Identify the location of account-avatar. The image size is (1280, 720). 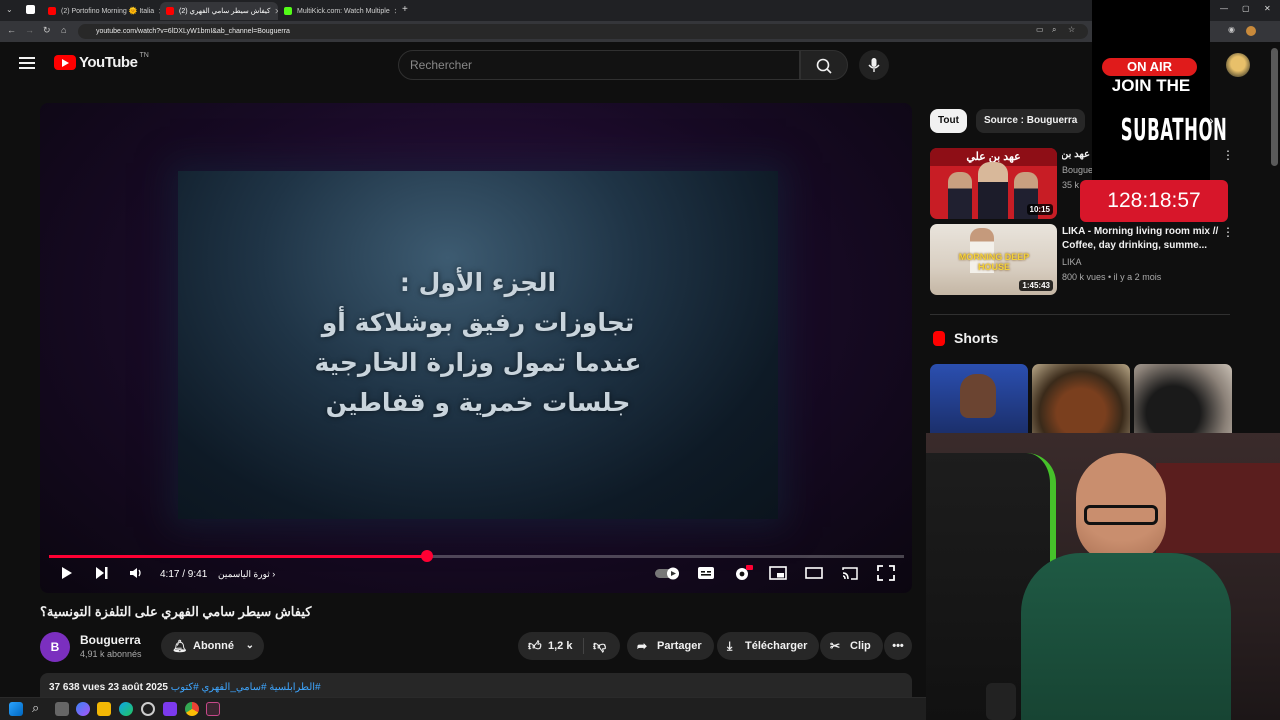
(1238, 65).